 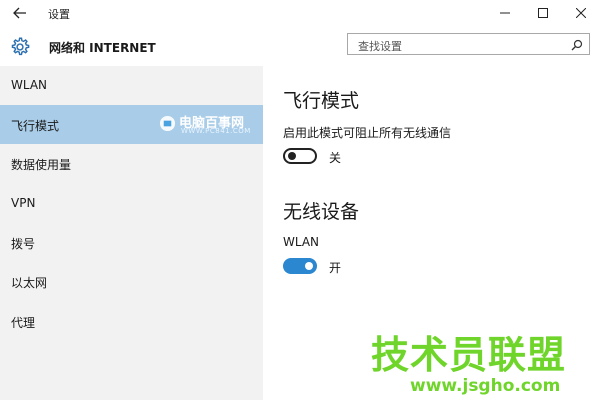 What do you see at coordinates (131, 163) in the screenshot?
I see `sidebar-item-data-usage: 数据使用量` at bounding box center [131, 163].